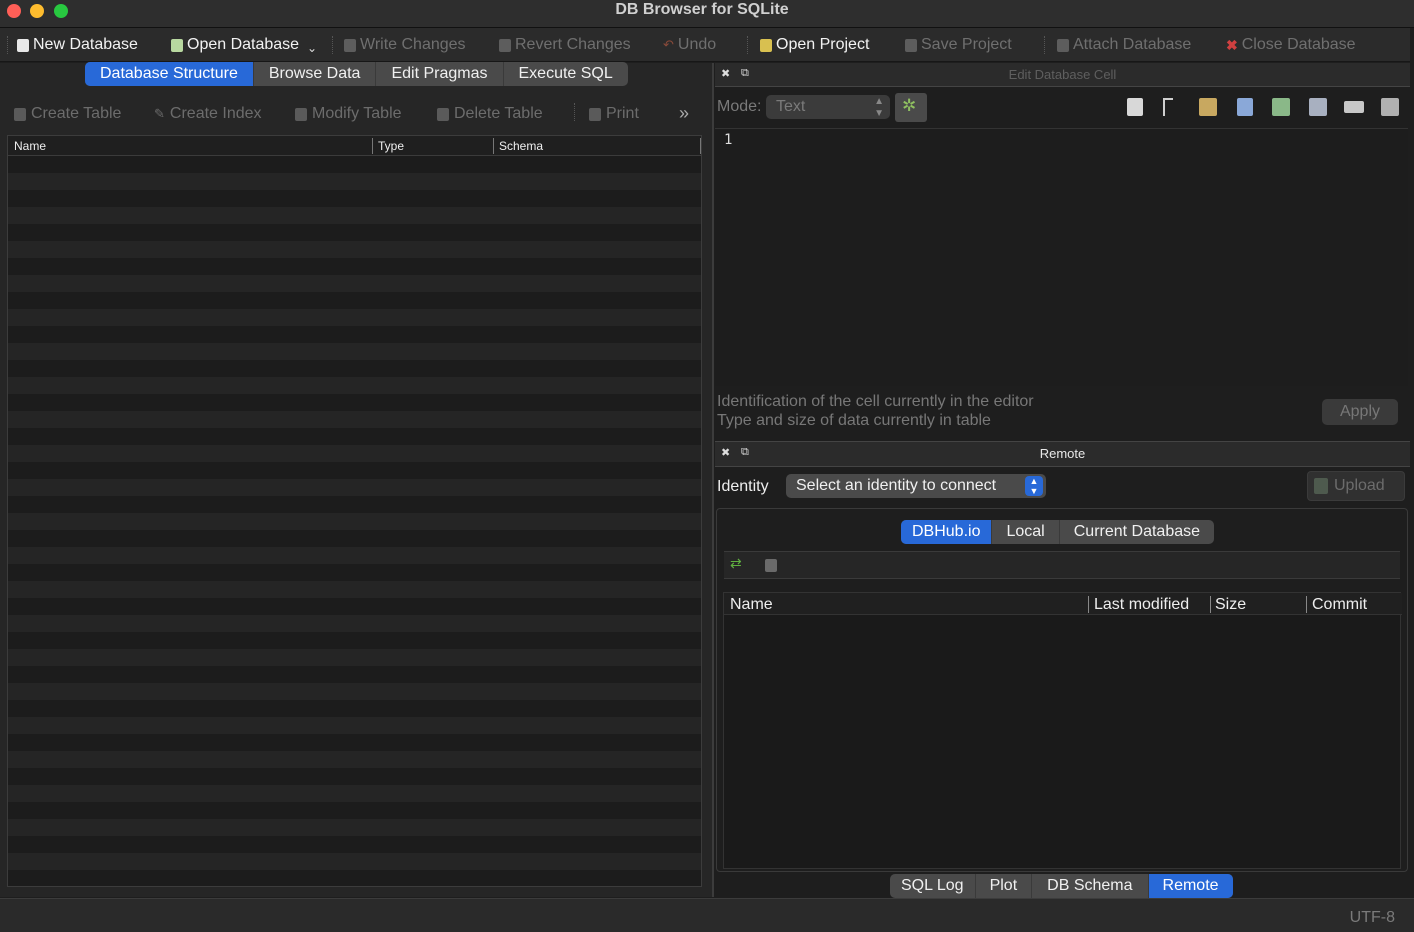  What do you see at coordinates (595, 114) in the screenshot?
I see `print-icon` at bounding box center [595, 114].